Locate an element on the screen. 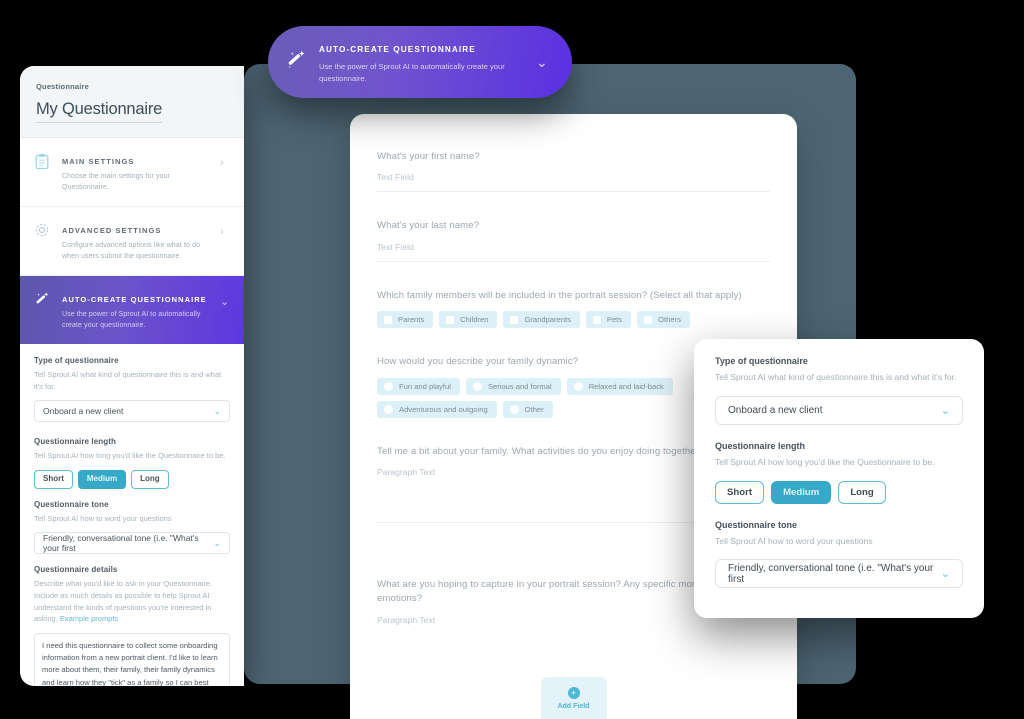 This screenshot has height=719, width=1024. field-underline is located at coordinates (573, 261).